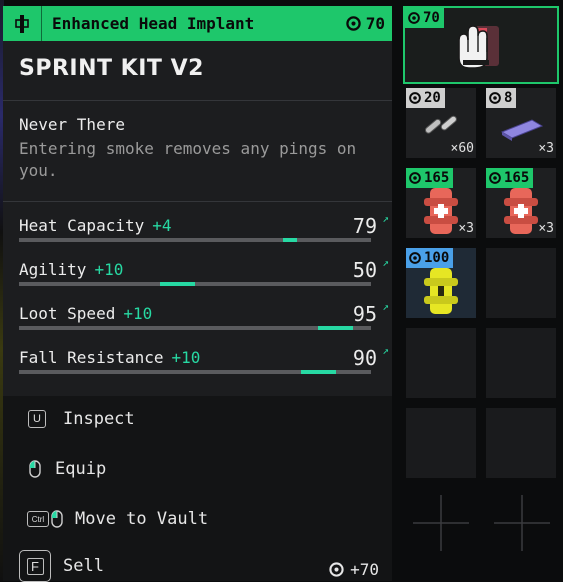 The height and width of the screenshot is (582, 563). I want to click on stat-loot-speed: Loot Speed +10 95 ↗, so click(204, 317).